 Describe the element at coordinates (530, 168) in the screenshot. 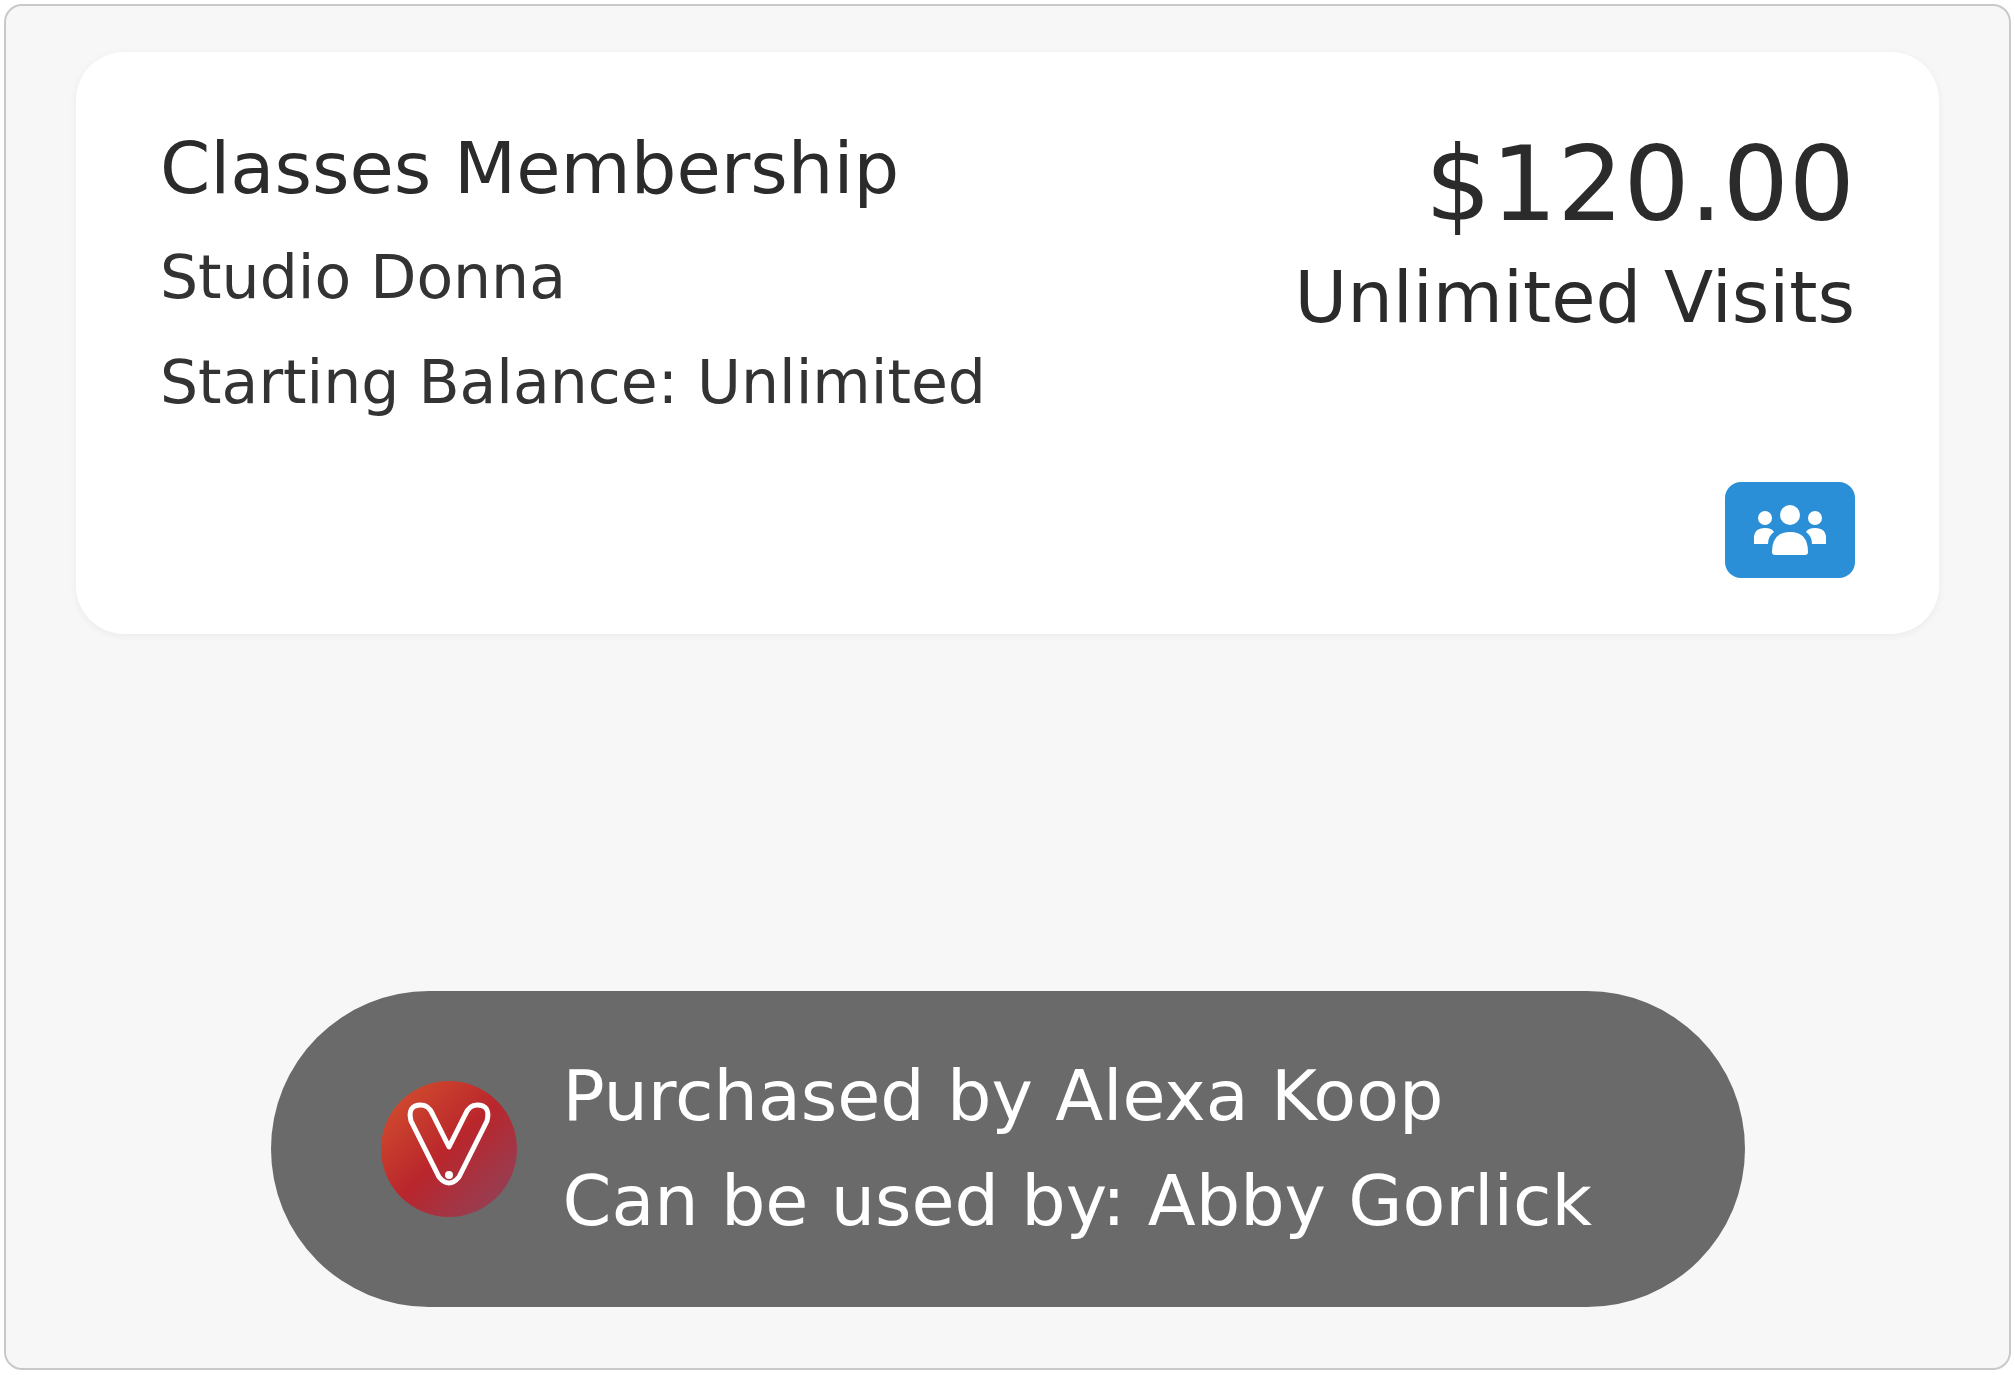

I see `membership-title: Classes Membership` at that location.